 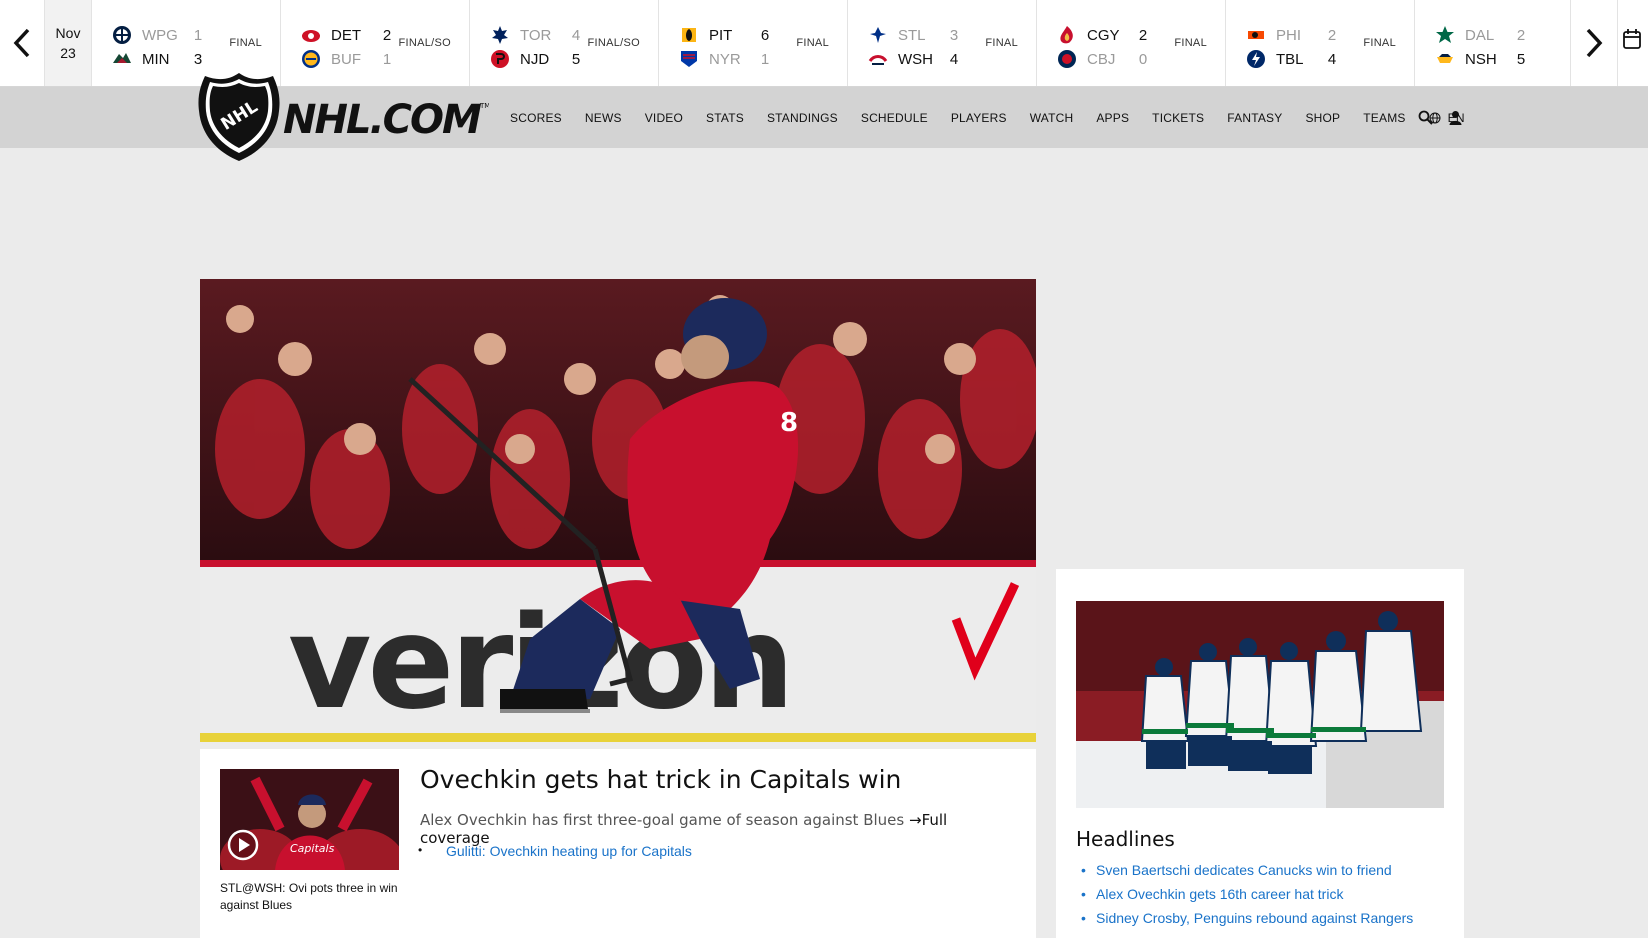 I want to click on video-thumbnail: Capitals, so click(x=309, y=819).